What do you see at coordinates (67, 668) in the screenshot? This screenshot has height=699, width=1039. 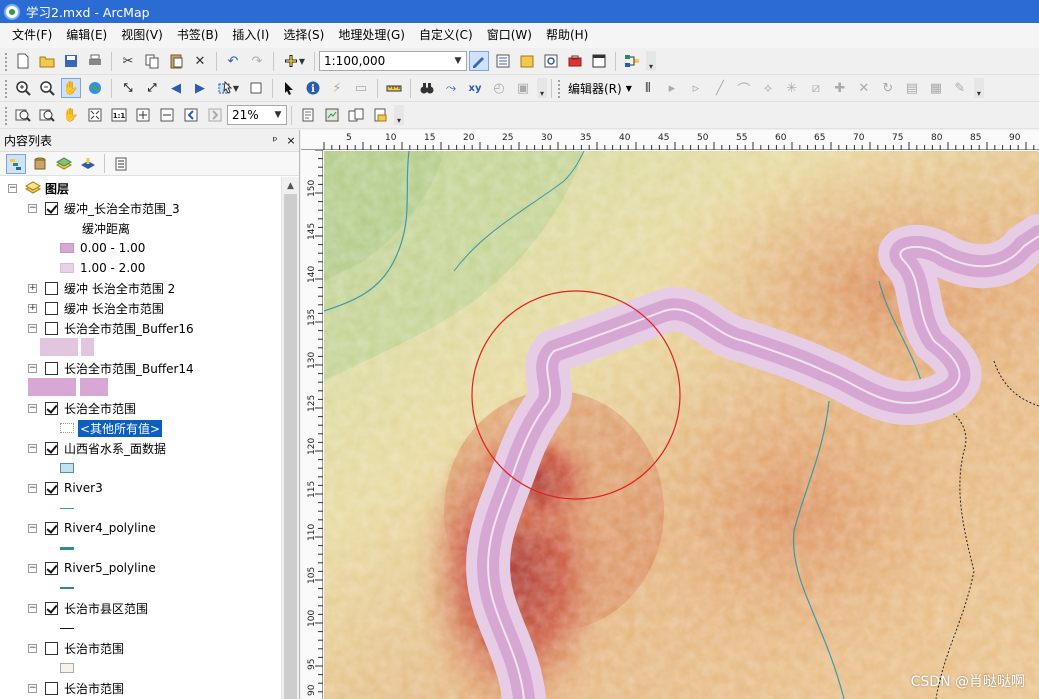 I see `city-polygon-swatch` at bounding box center [67, 668].